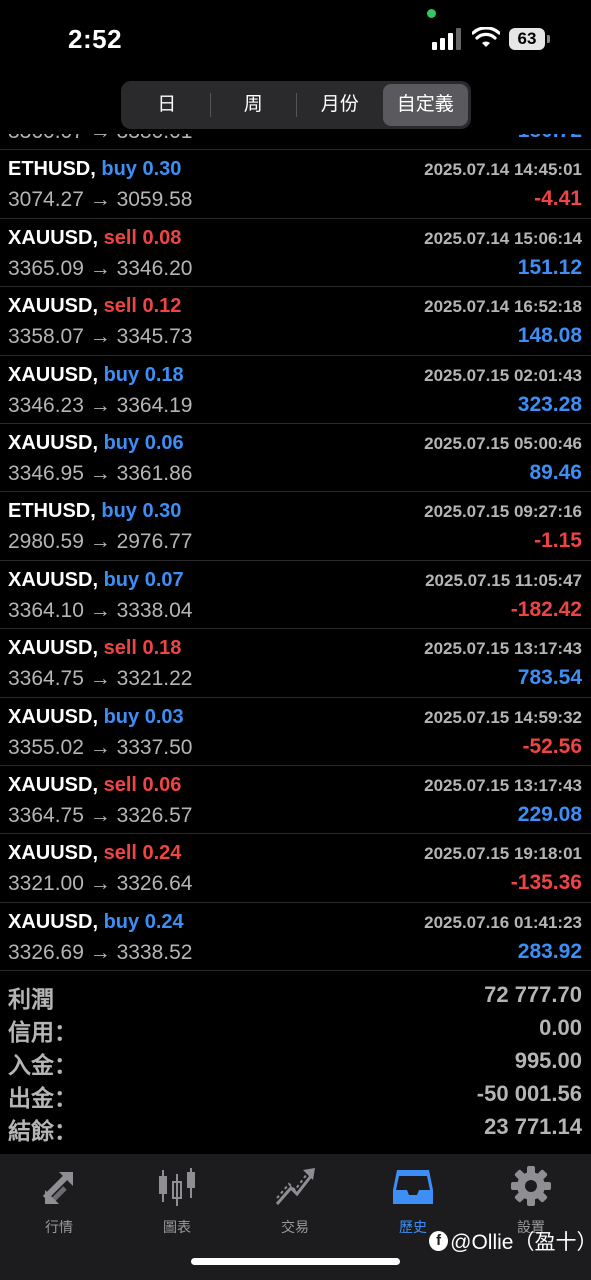  Describe the element at coordinates (503, 307) in the screenshot. I see `trade-timestamp: 2025.07.14 16:52:18` at that location.